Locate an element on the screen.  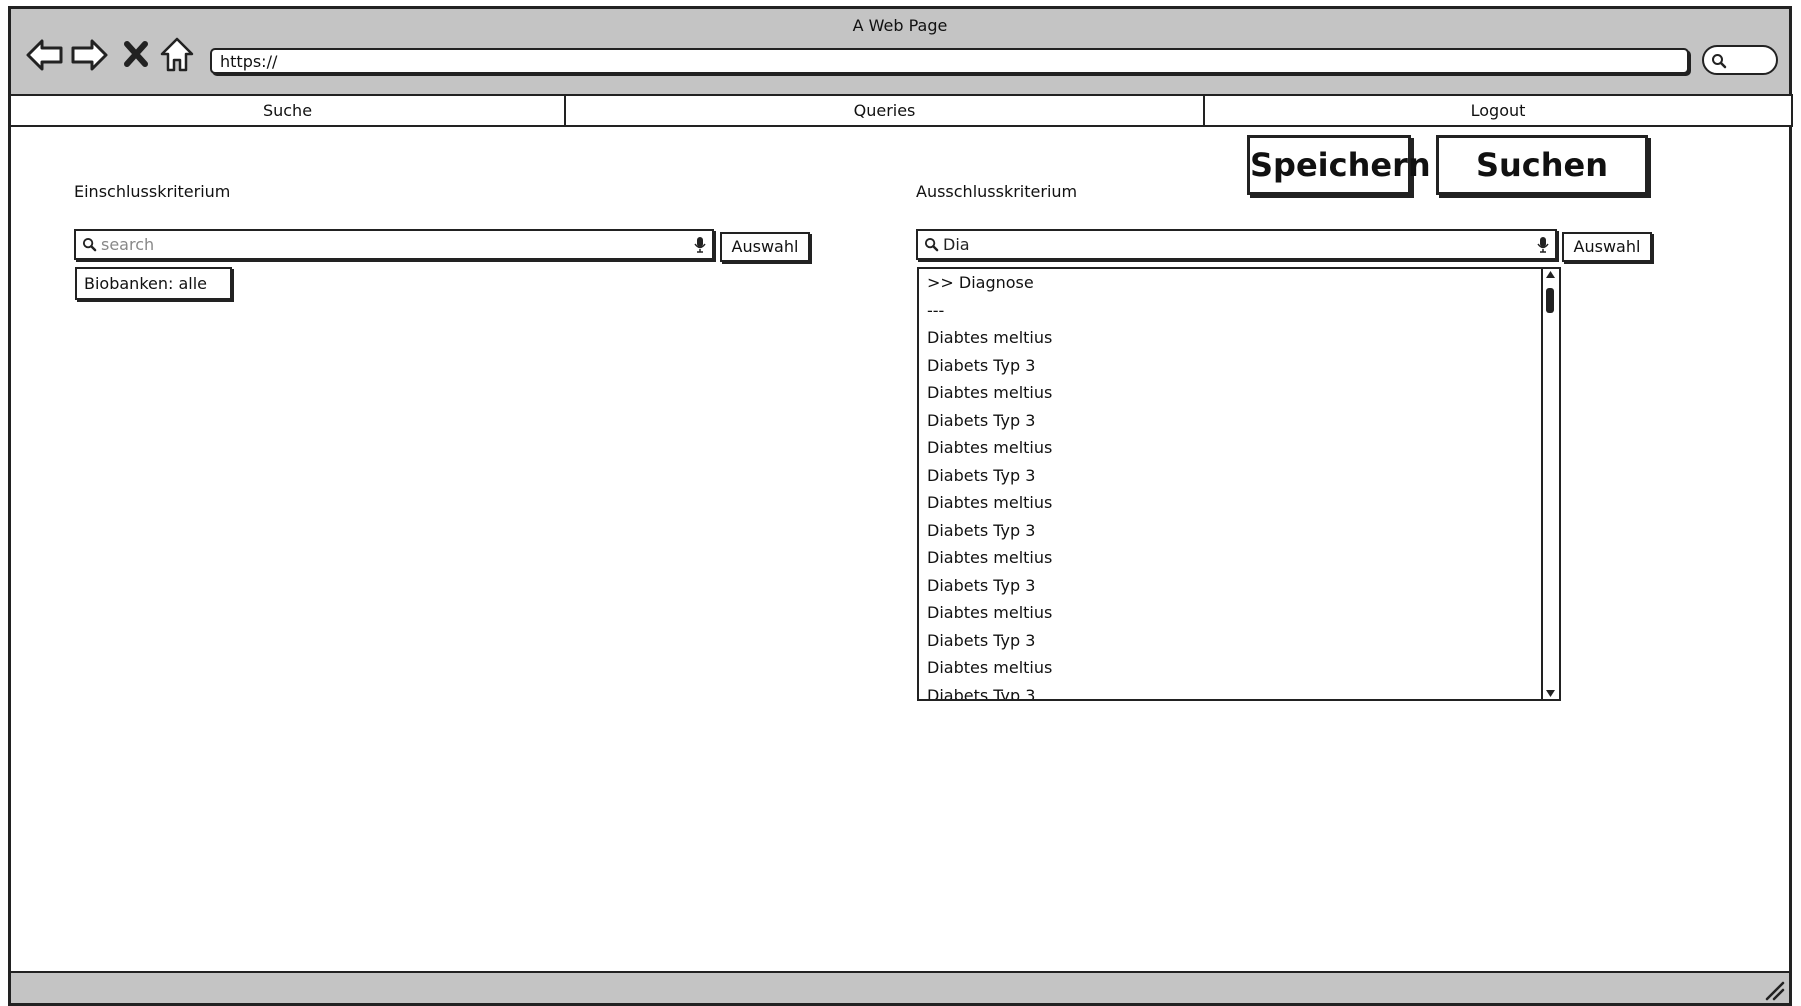
inclusion-select-button: Auswahl is located at coordinates (765, 247).